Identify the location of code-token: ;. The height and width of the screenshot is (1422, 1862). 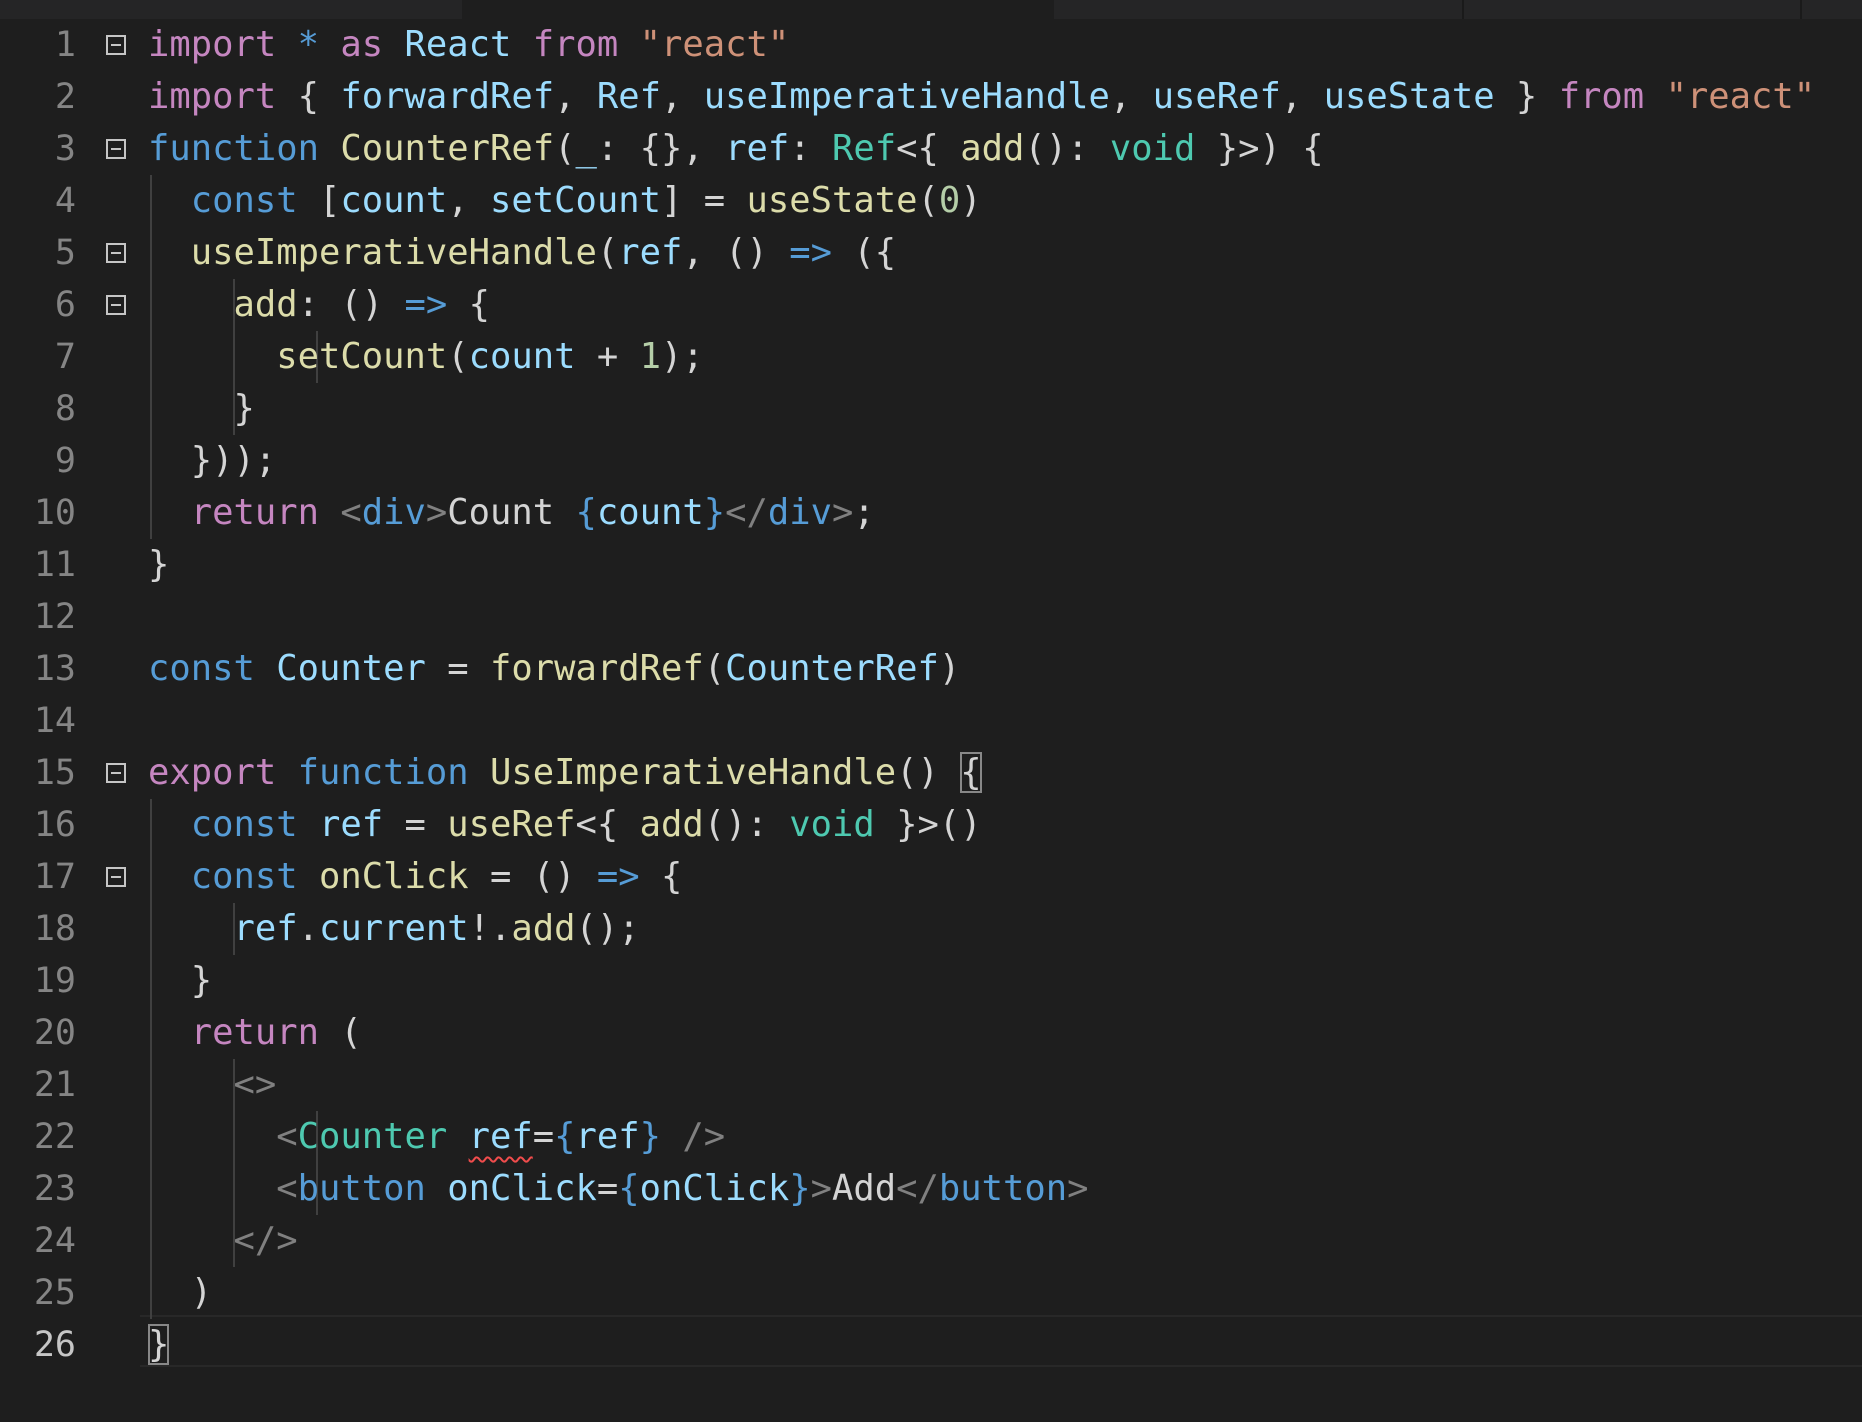
(864, 512).